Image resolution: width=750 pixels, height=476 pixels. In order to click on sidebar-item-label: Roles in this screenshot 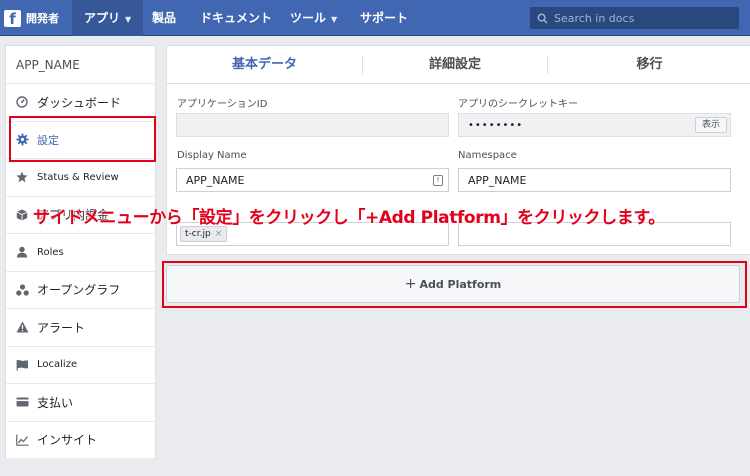, I will do `click(50, 252)`.